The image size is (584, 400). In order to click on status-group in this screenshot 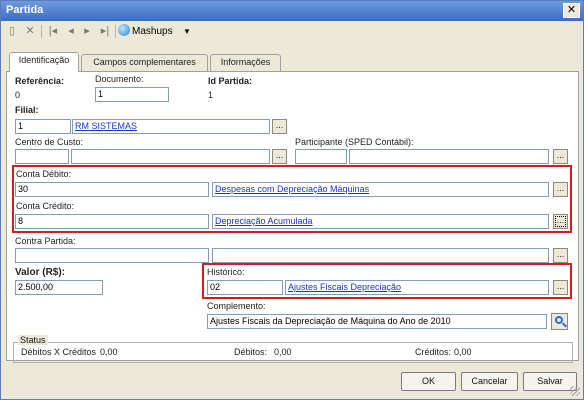, I will do `click(293, 352)`.